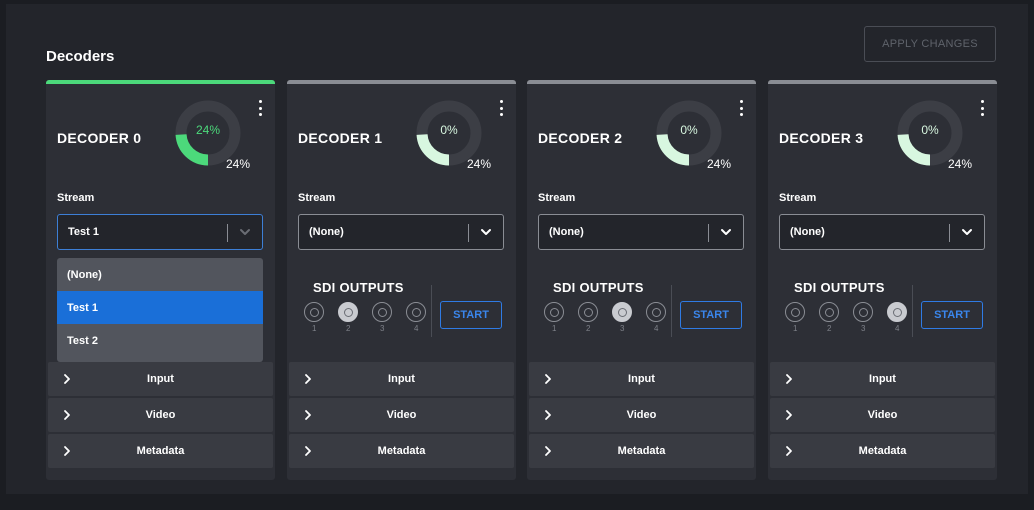 The height and width of the screenshot is (510, 1034). Describe the element at coordinates (83, 232) in the screenshot. I see `stream-select-value: Test 1` at that location.